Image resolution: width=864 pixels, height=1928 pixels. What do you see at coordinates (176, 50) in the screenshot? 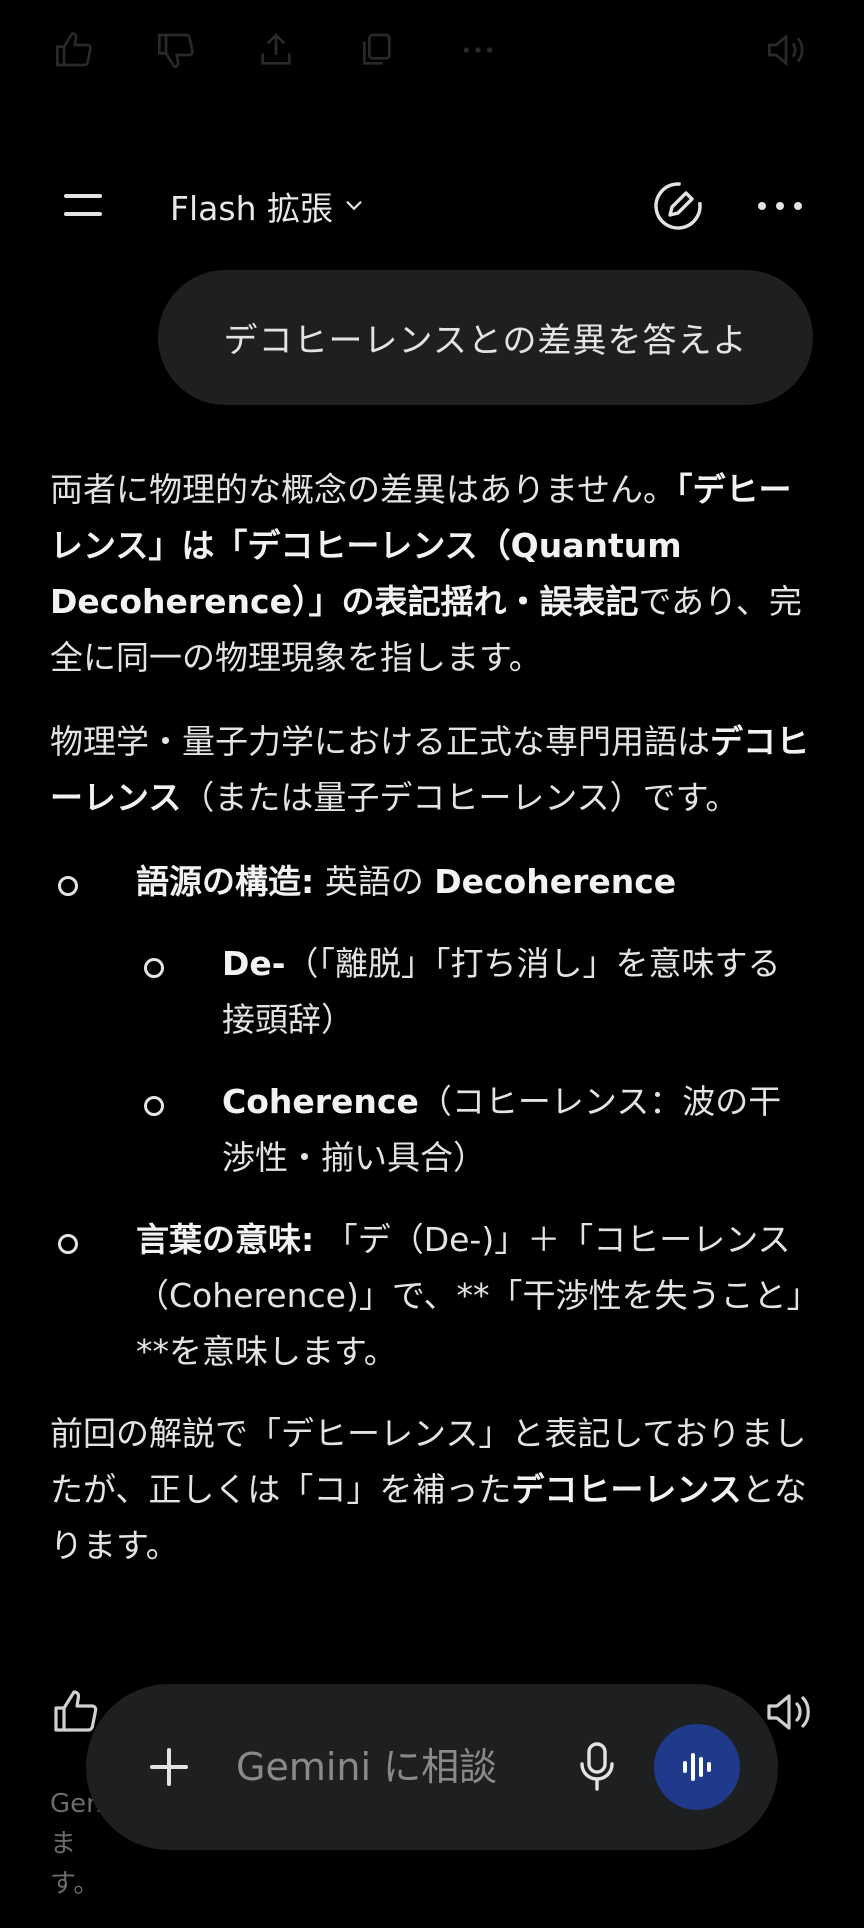
I see `thumb-down-icon` at bounding box center [176, 50].